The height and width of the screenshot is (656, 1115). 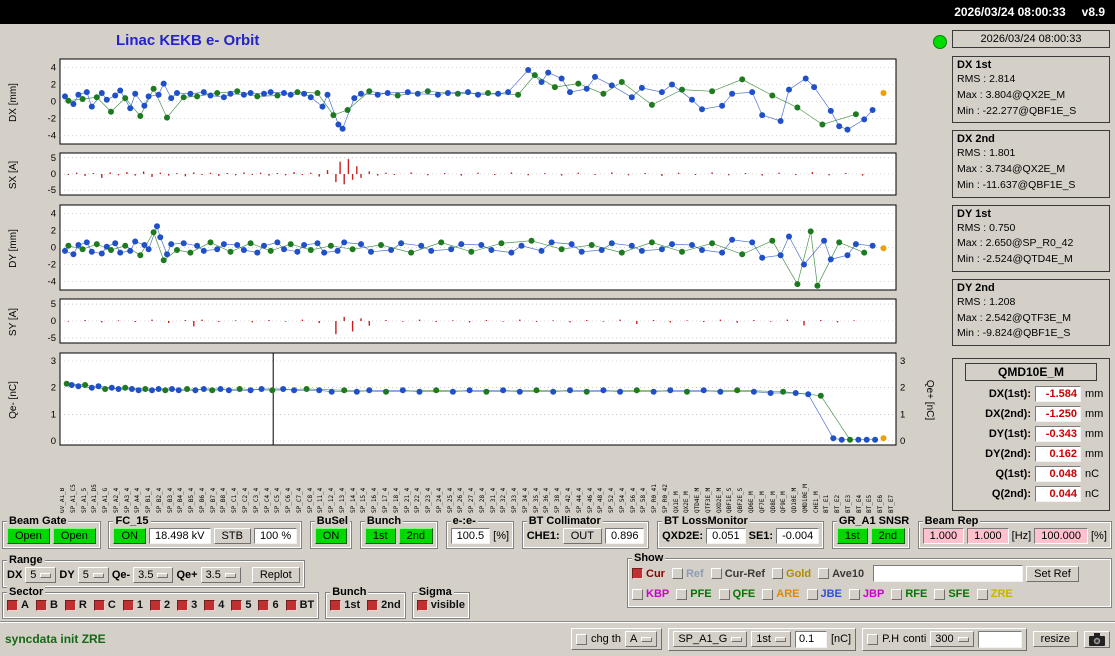 I want to click on bunch-check-2nd: 2nd, so click(x=384, y=605).